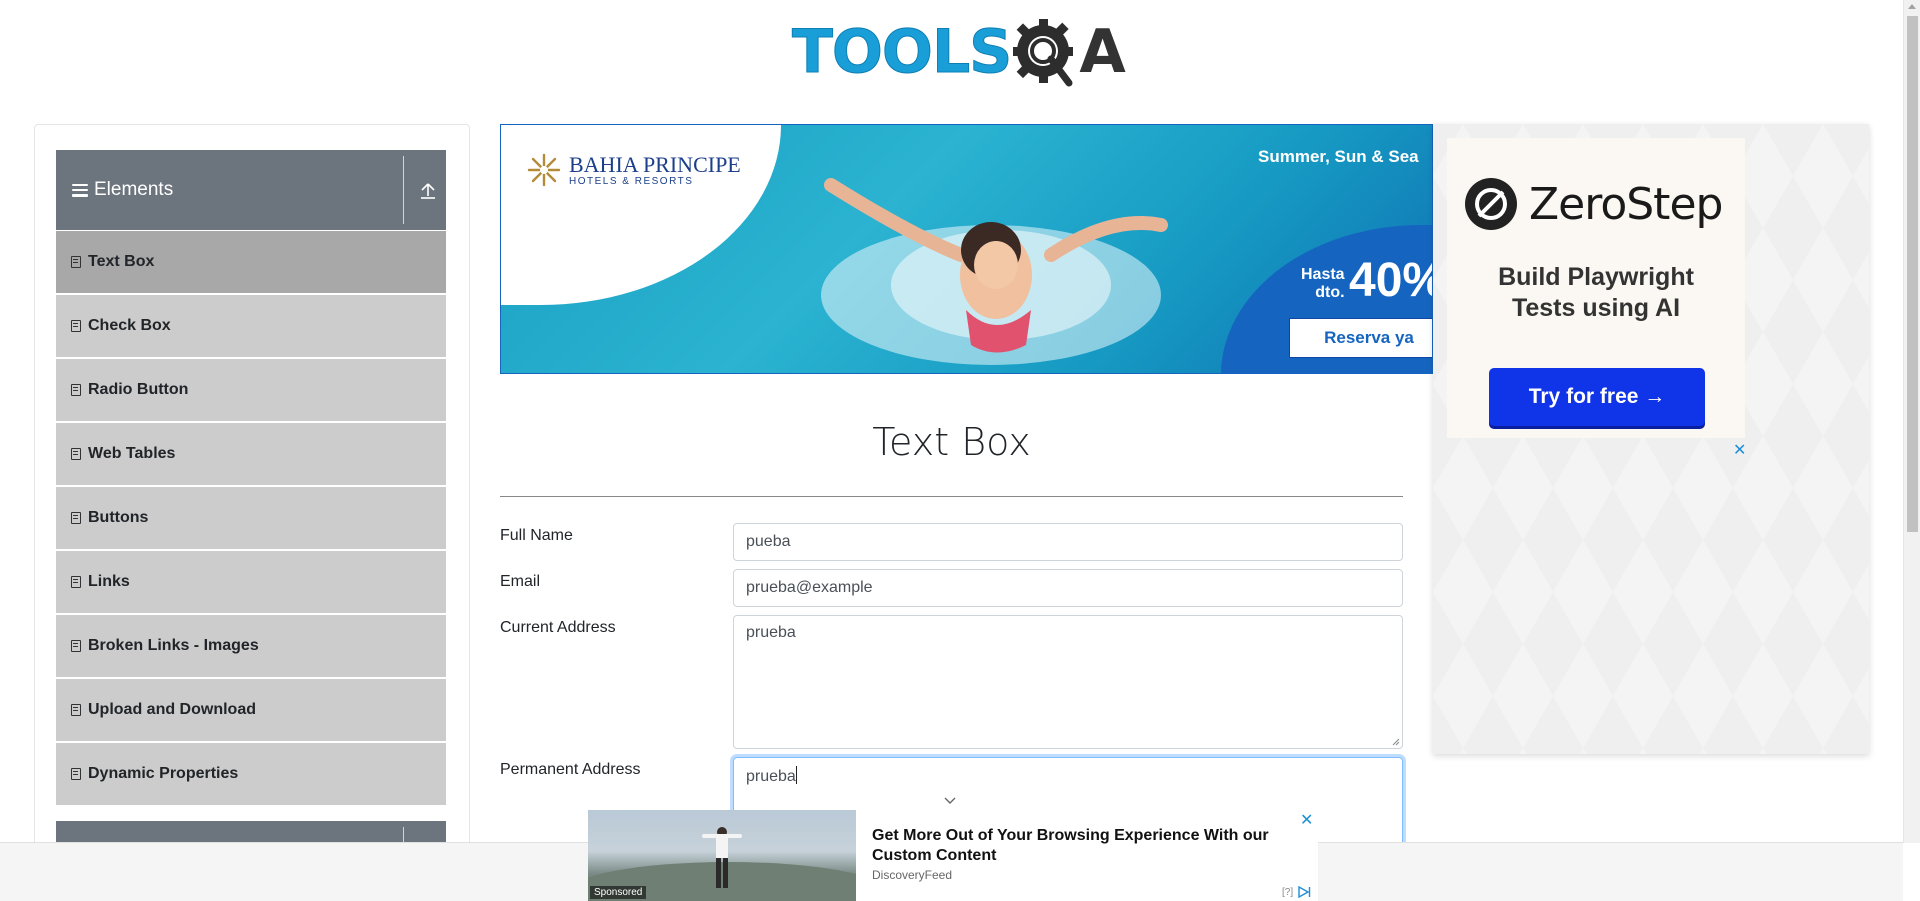 Image resolution: width=1920 pixels, height=901 pixels. Describe the element at coordinates (1296, 892) in the screenshot. I see `adchoices: [?]` at that location.